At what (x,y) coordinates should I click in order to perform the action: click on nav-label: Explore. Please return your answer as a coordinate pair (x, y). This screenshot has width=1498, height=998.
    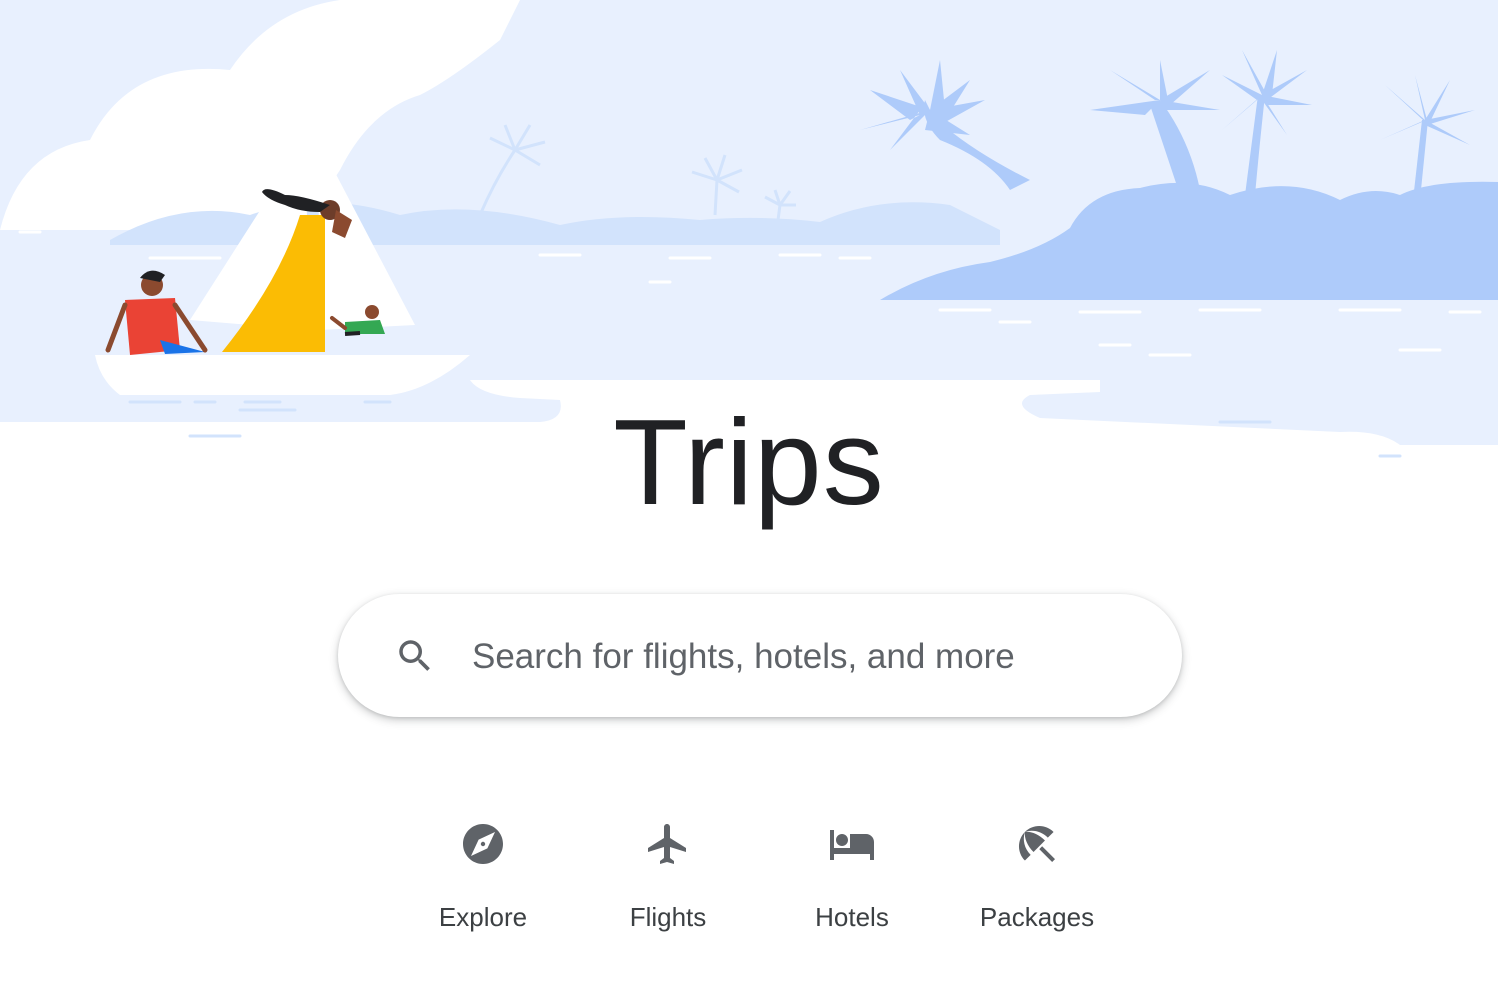
    Looking at the image, I should click on (483, 917).